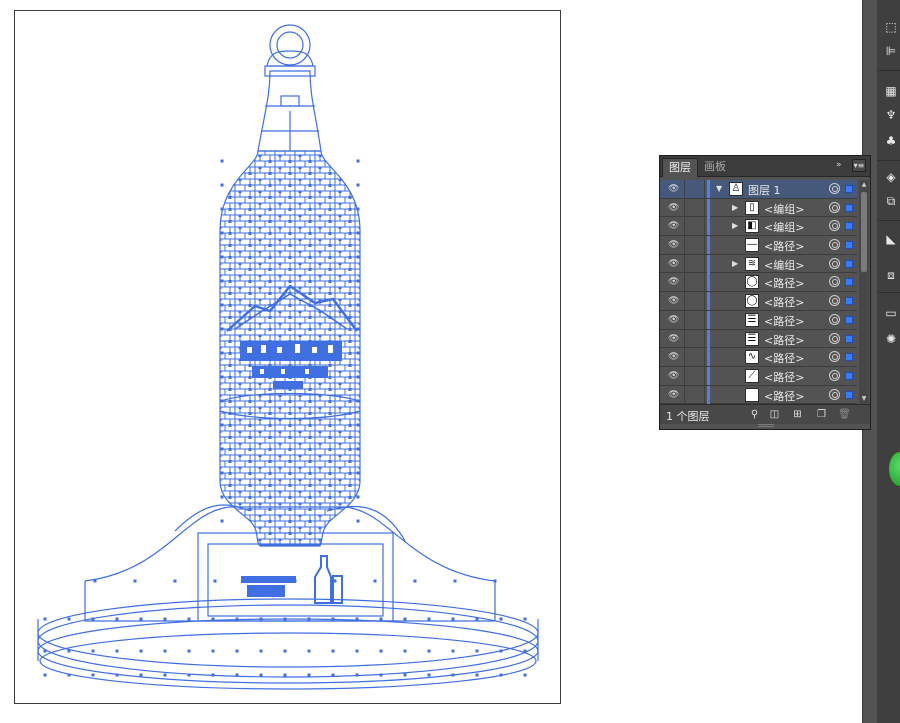 The image size is (900, 723). What do you see at coordinates (891, 201) in the screenshot?
I see `artboards-icon: ⧉` at bounding box center [891, 201].